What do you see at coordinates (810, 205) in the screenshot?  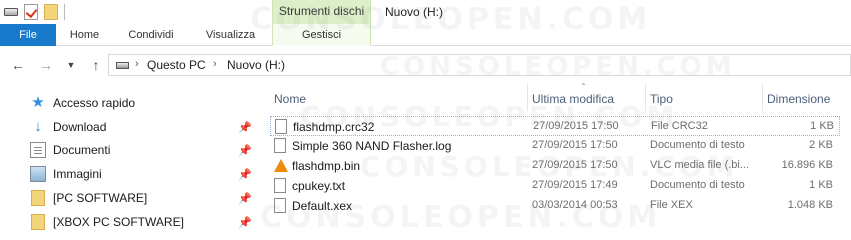 I see `file-size: 1.048 KB` at bounding box center [810, 205].